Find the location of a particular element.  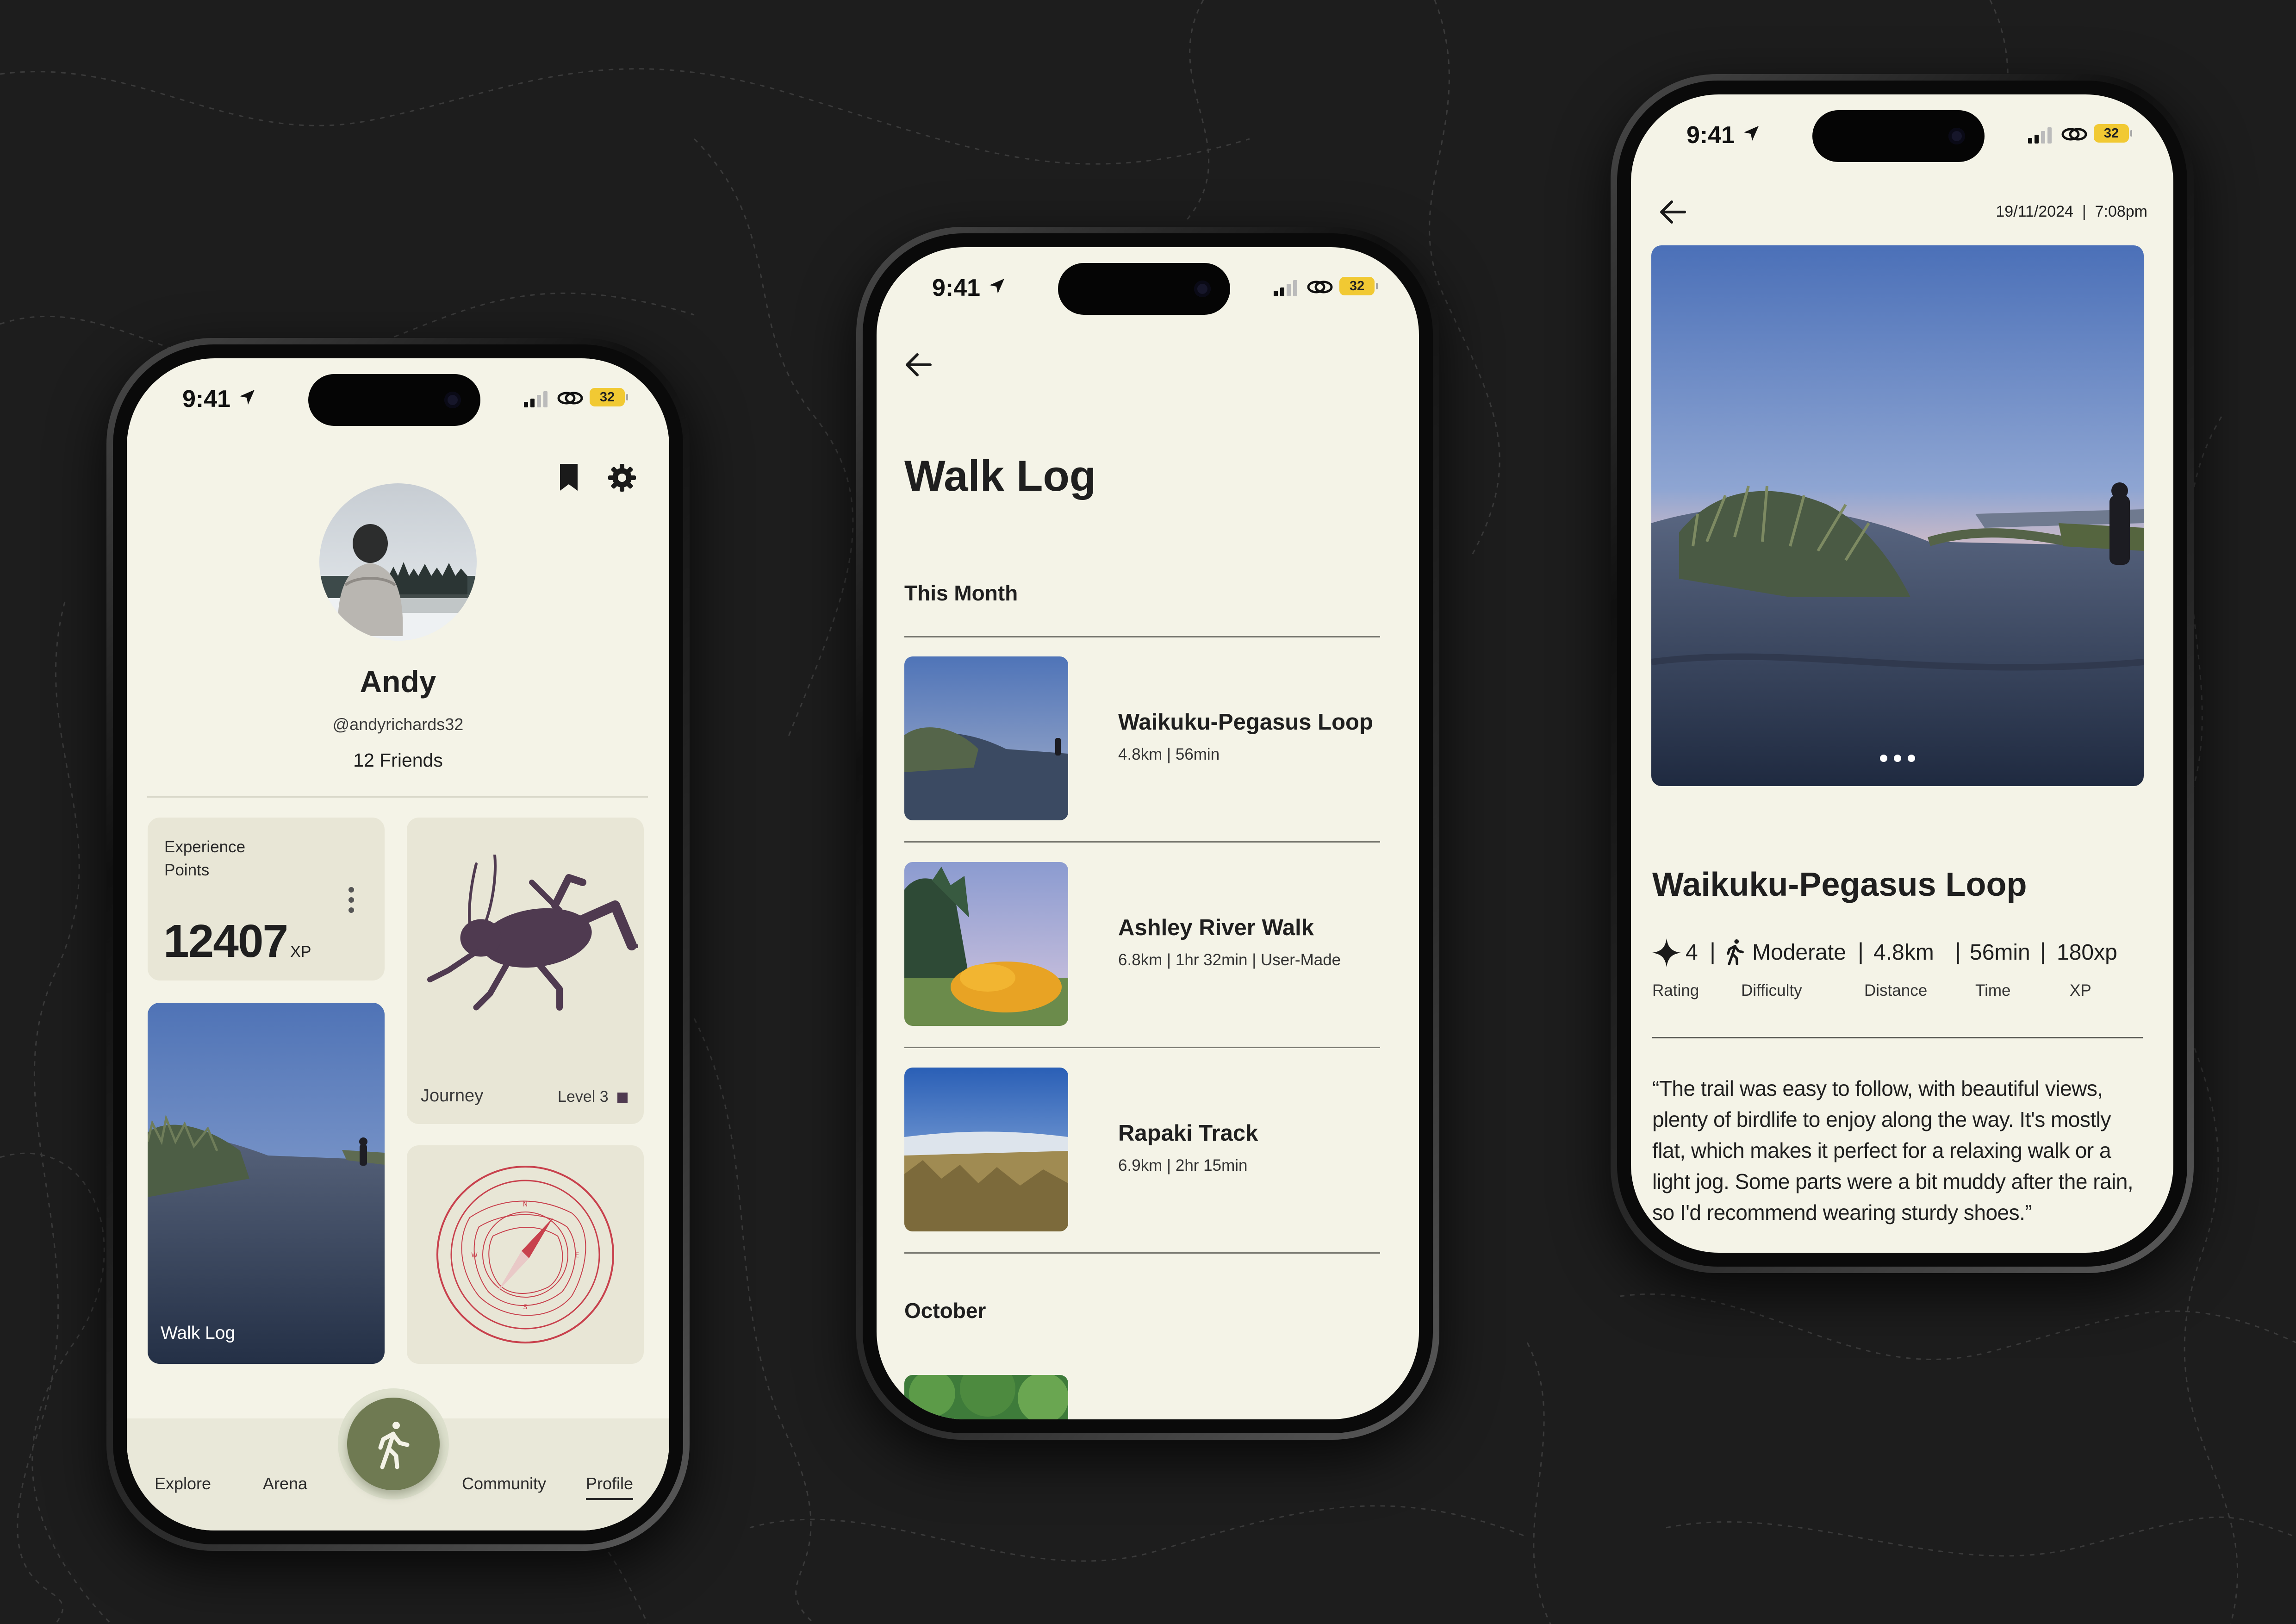

stat-xp-value: 180xp is located at coordinates (2087, 952).